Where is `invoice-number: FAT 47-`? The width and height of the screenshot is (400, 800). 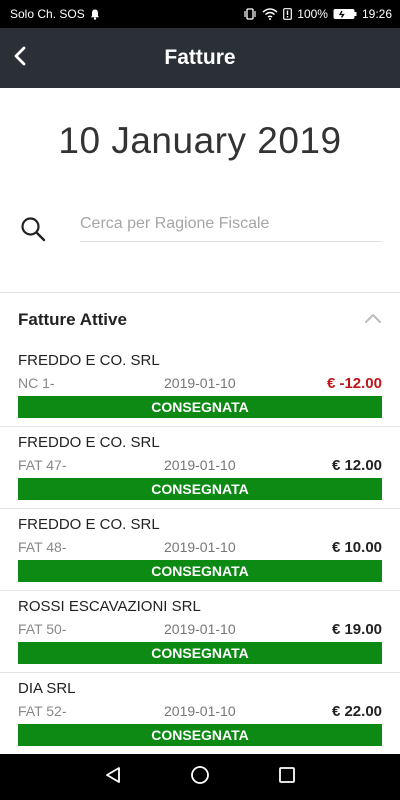 invoice-number: FAT 47- is located at coordinates (42, 465).